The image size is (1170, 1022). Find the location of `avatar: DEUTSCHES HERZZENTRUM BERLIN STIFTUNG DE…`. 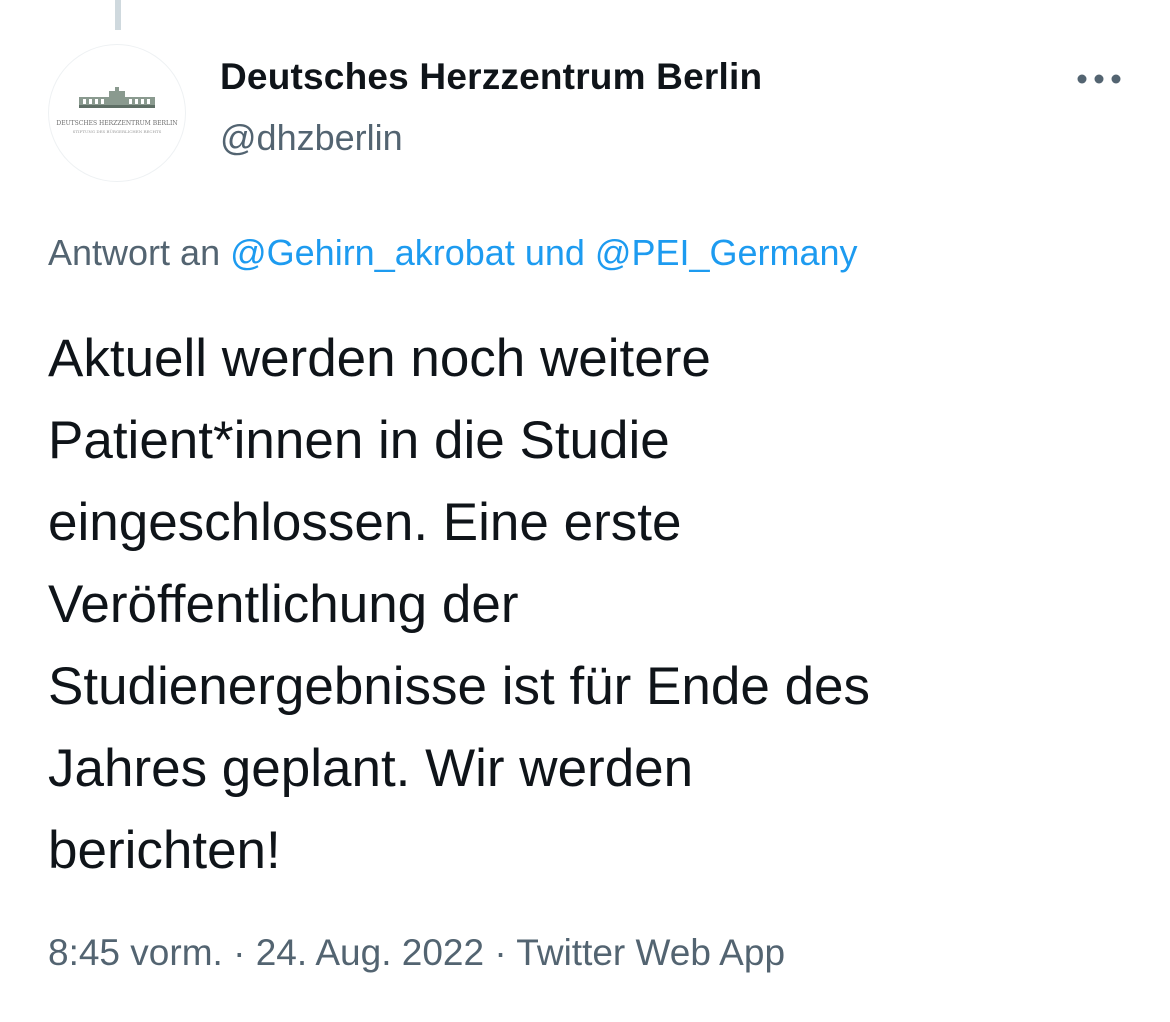

avatar: DEUTSCHES HERZZENTRUM BERLIN STIFTUNG DE… is located at coordinates (117, 113).